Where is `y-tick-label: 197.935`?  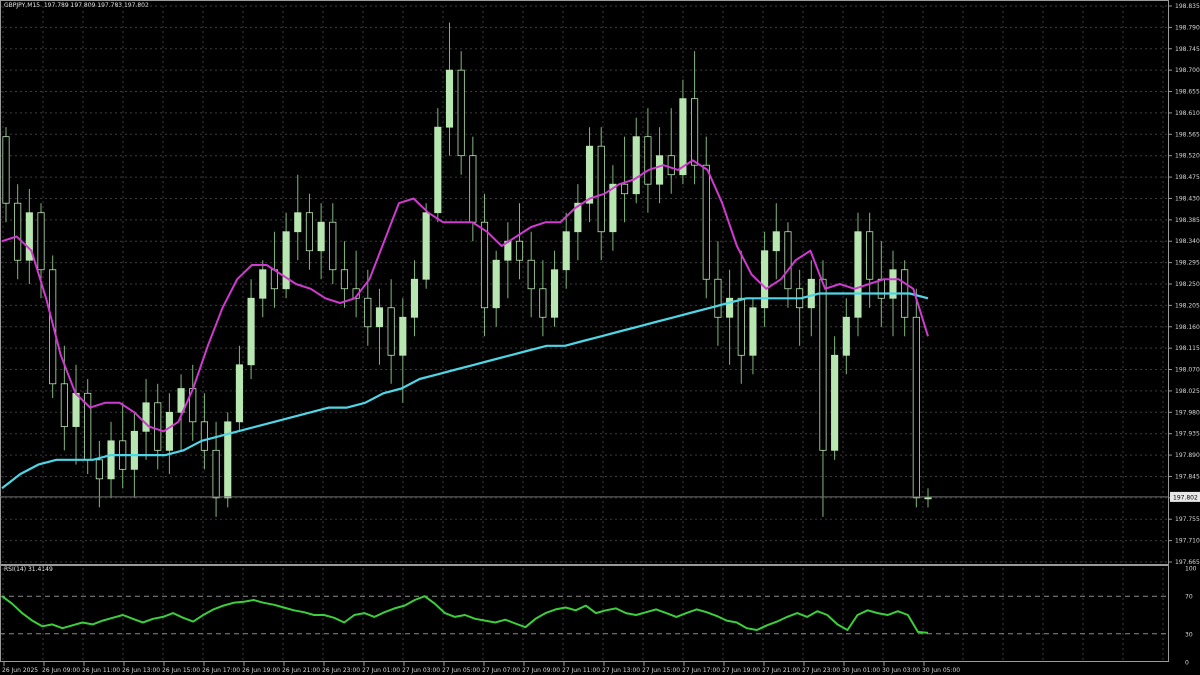
y-tick-label: 197.935 is located at coordinates (1187, 434).